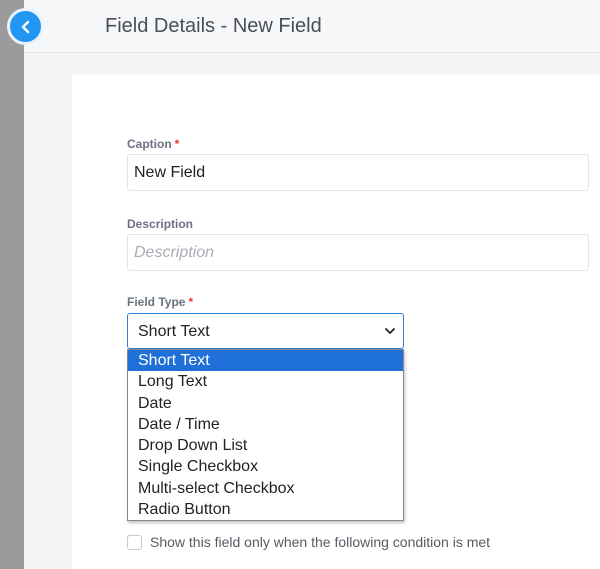 The image size is (600, 569). Describe the element at coordinates (153, 144) in the screenshot. I see `caption-label: Caption *` at that location.